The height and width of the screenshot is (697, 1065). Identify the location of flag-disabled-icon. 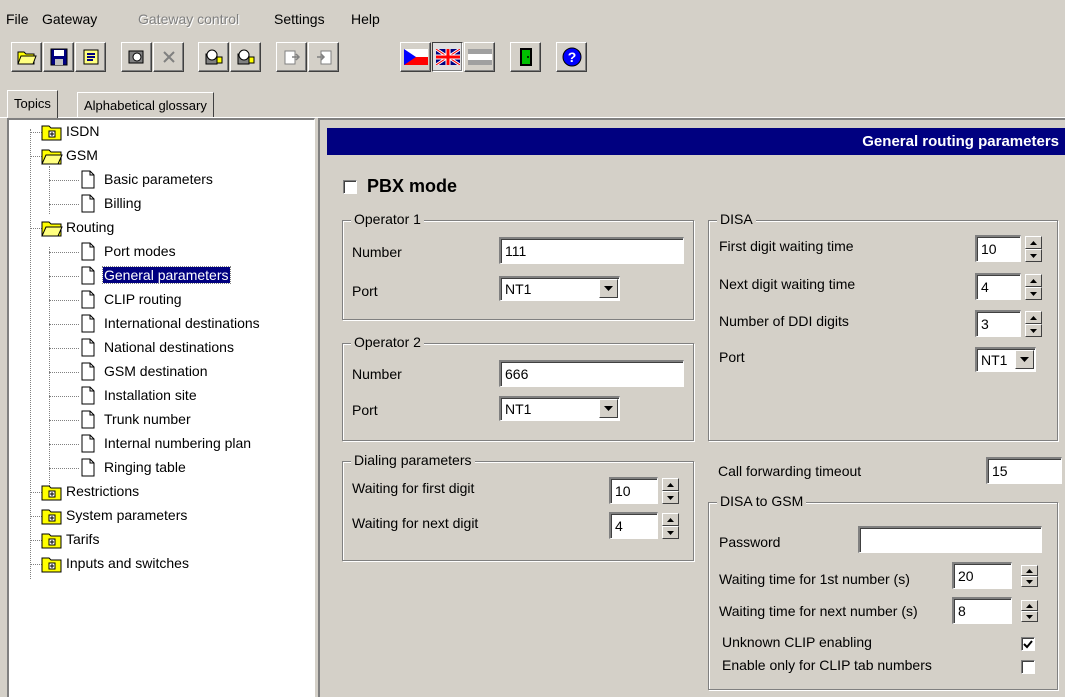
(479, 57).